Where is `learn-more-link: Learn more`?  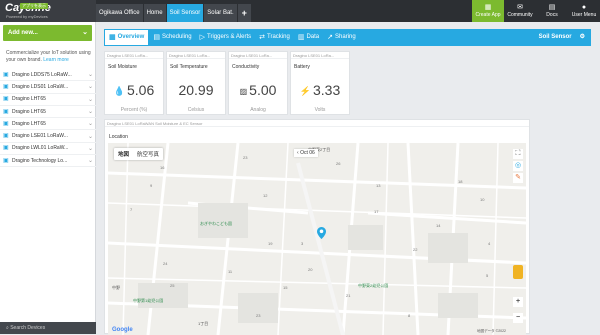
learn-more-link: Learn more is located at coordinates (56, 60).